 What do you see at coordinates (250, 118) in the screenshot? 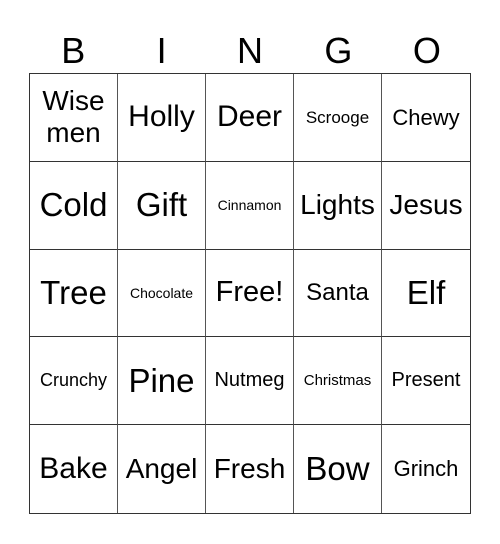
I see `bingo-cell: Deer` at bounding box center [250, 118].